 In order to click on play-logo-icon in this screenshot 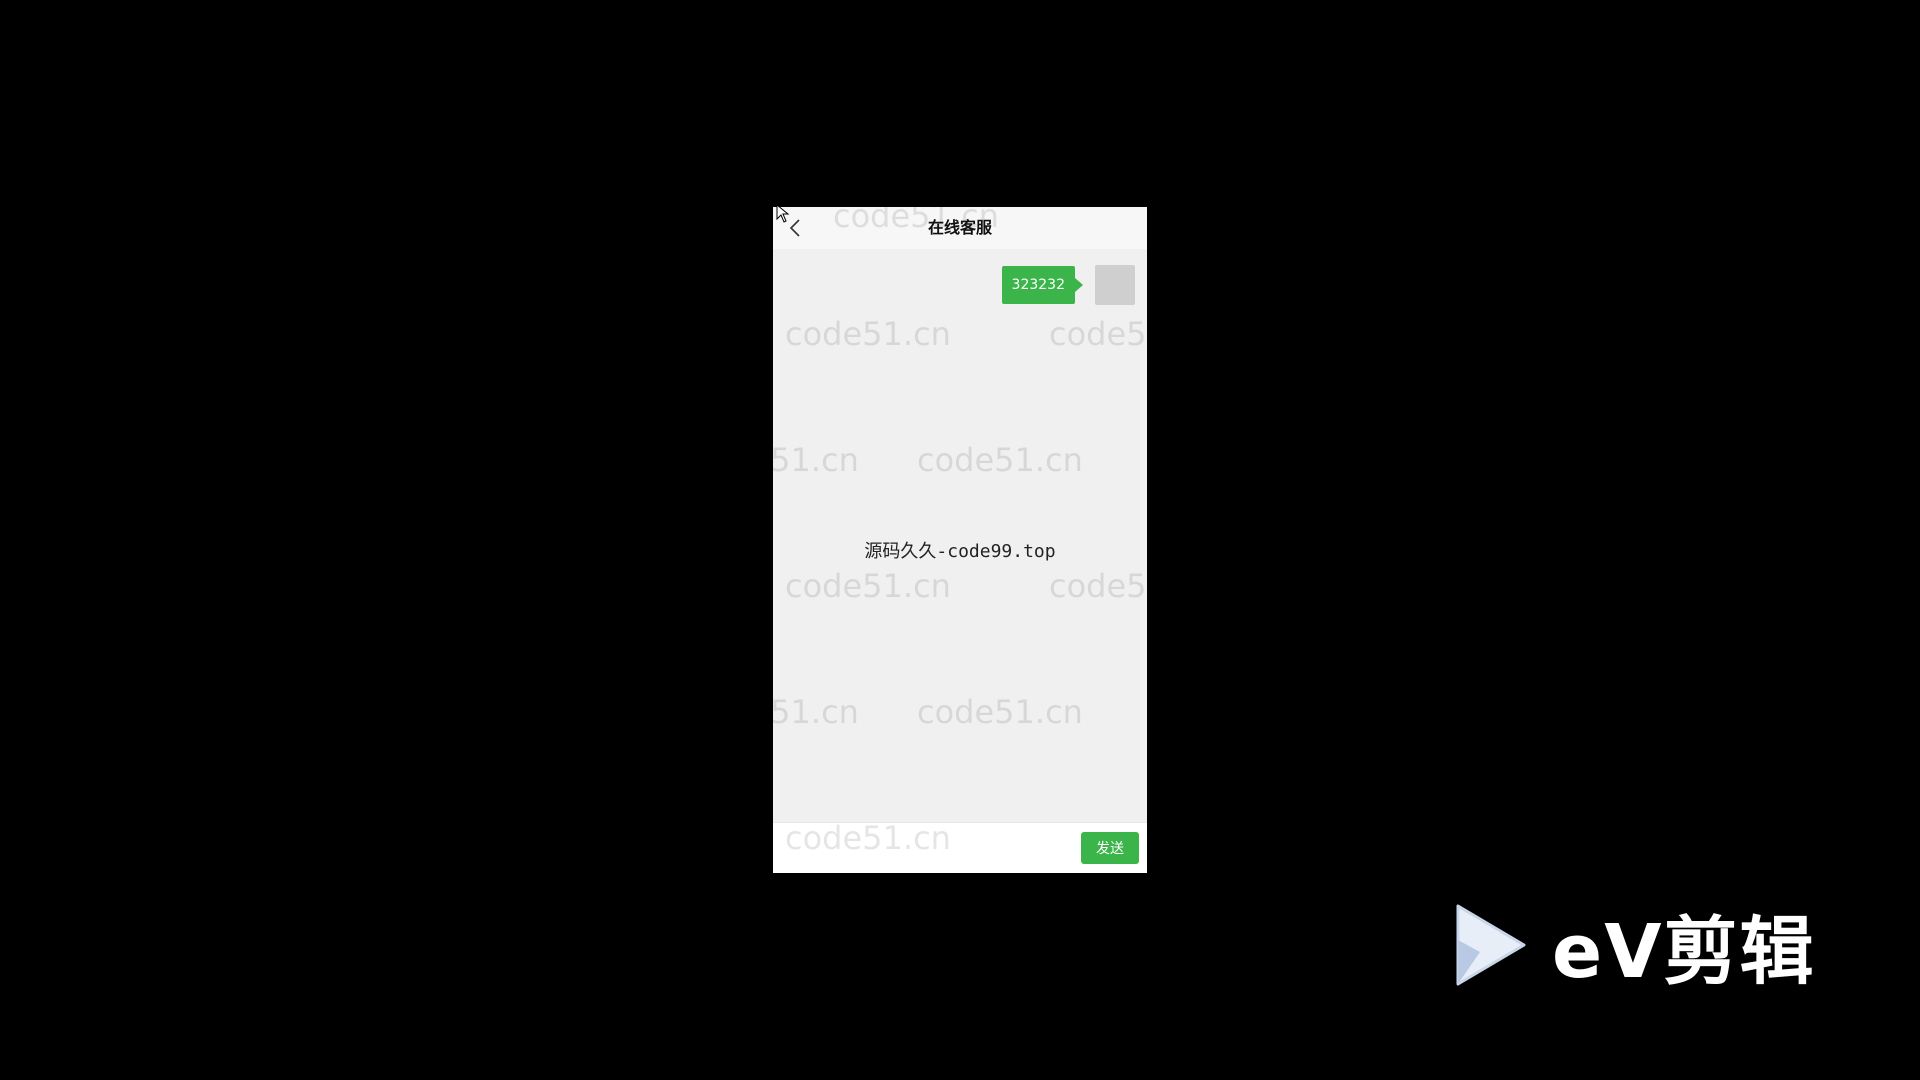, I will do `click(1491, 945)`.